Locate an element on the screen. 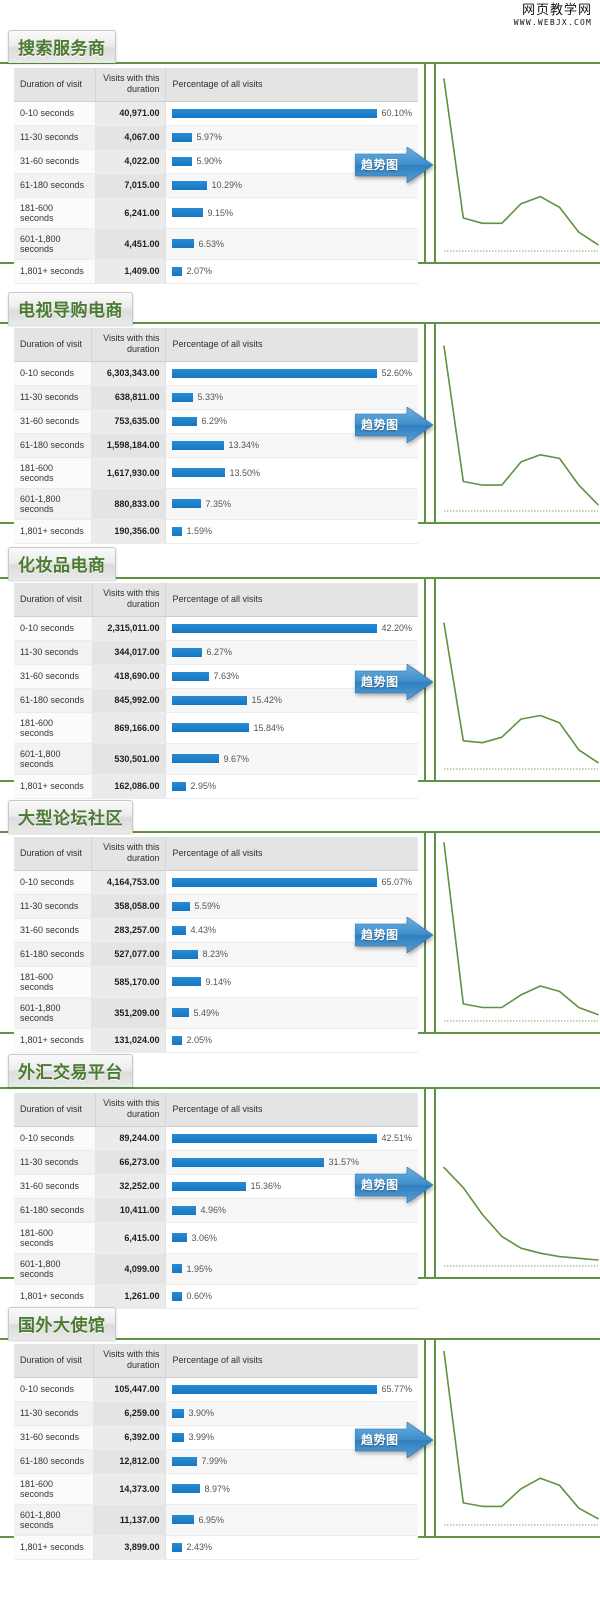  cell-percentage: 2.95% is located at coordinates (291, 786).